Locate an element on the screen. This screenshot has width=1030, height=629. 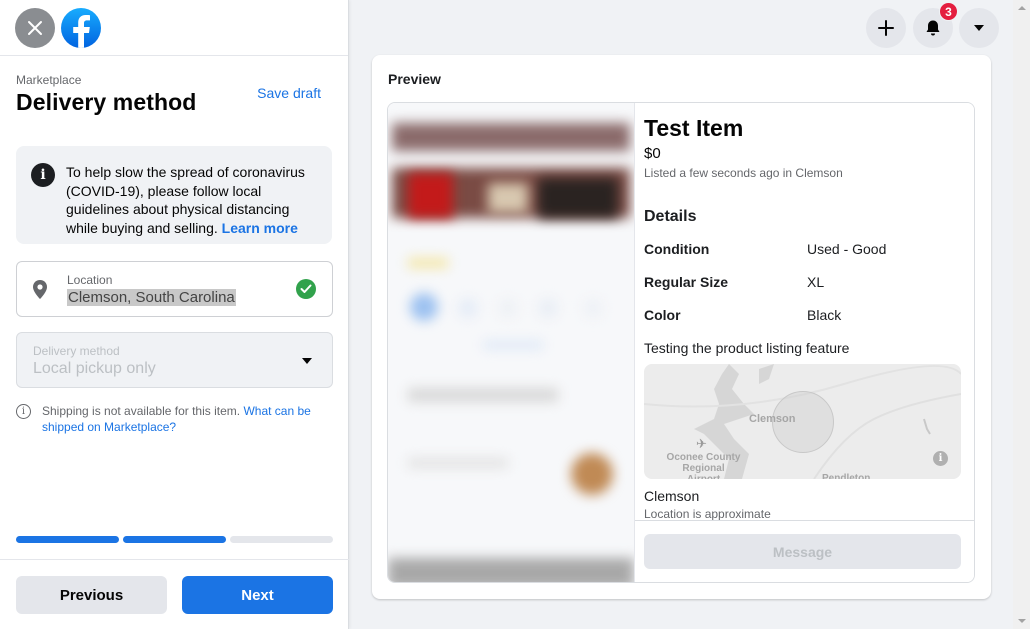
delivery-method-value: Local pickup only is located at coordinates (94, 368).